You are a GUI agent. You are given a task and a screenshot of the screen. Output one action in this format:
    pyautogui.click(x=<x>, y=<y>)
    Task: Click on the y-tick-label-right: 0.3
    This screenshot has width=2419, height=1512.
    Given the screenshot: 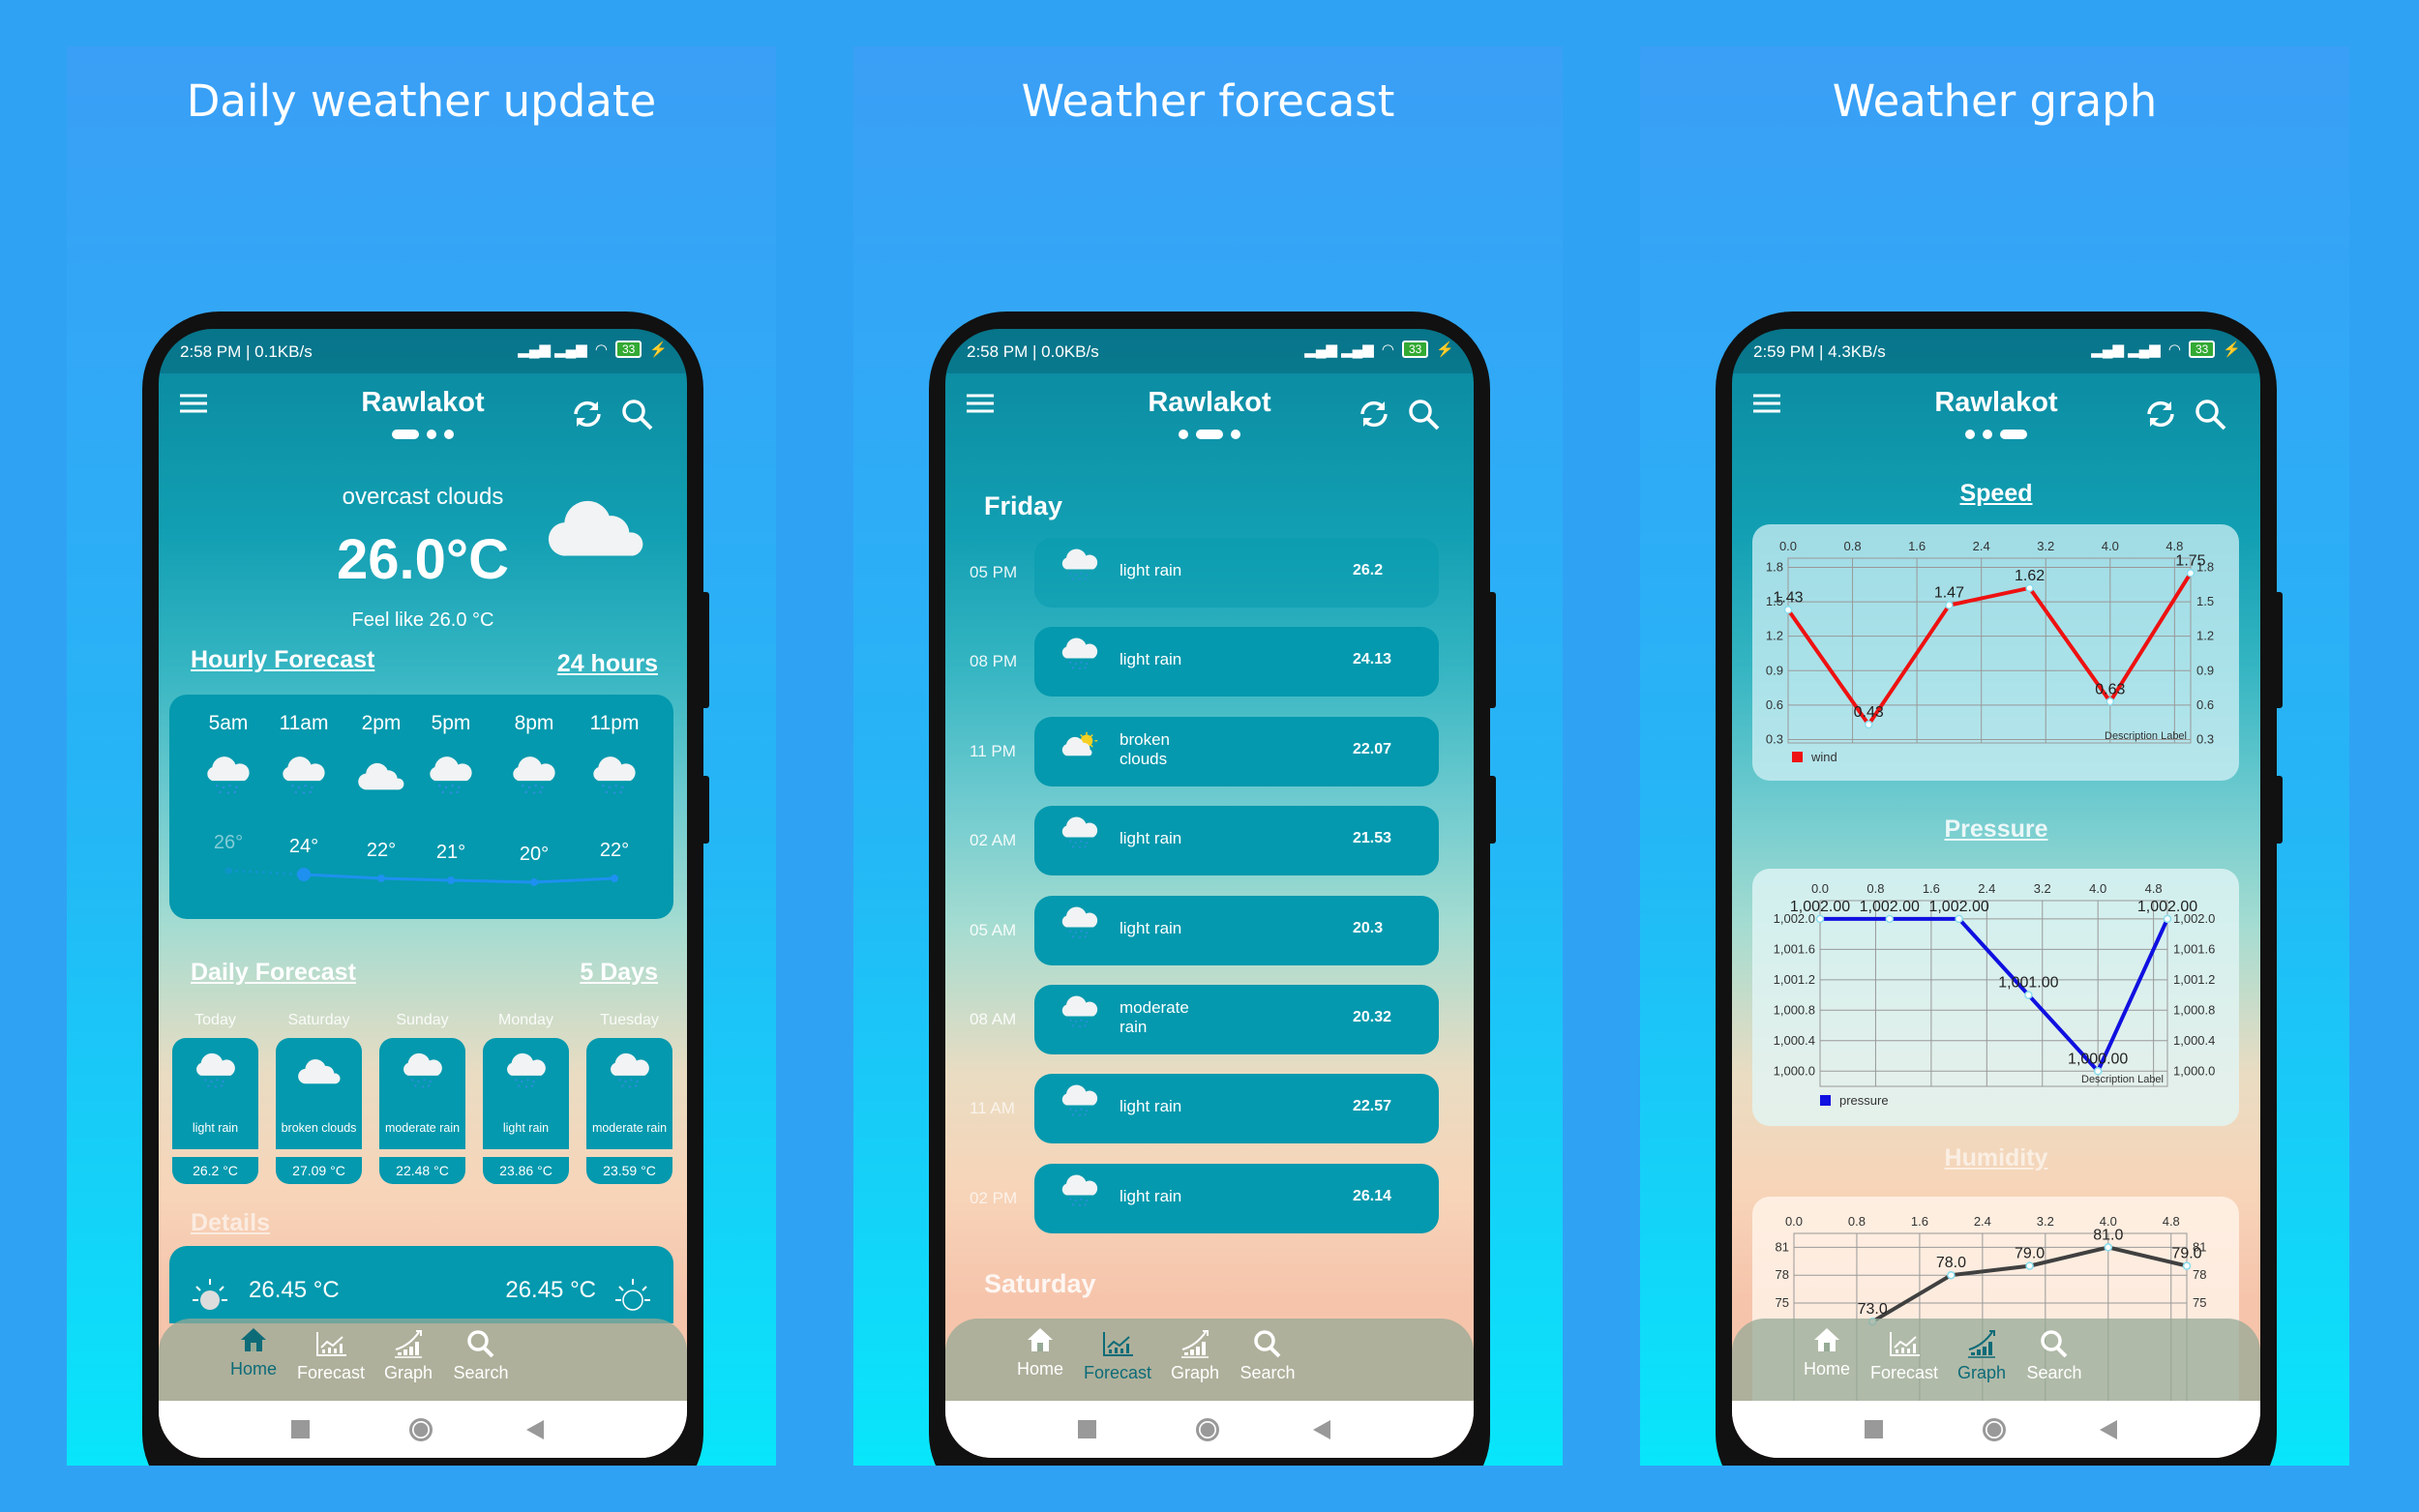 What is the action you would take?
    pyautogui.click(x=2205, y=738)
    